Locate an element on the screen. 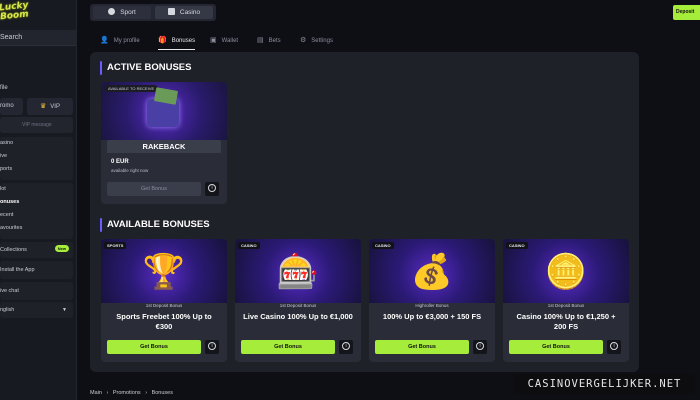 The image size is (700, 400). tab-my-profile: 👤 My profile is located at coordinates (120, 41).